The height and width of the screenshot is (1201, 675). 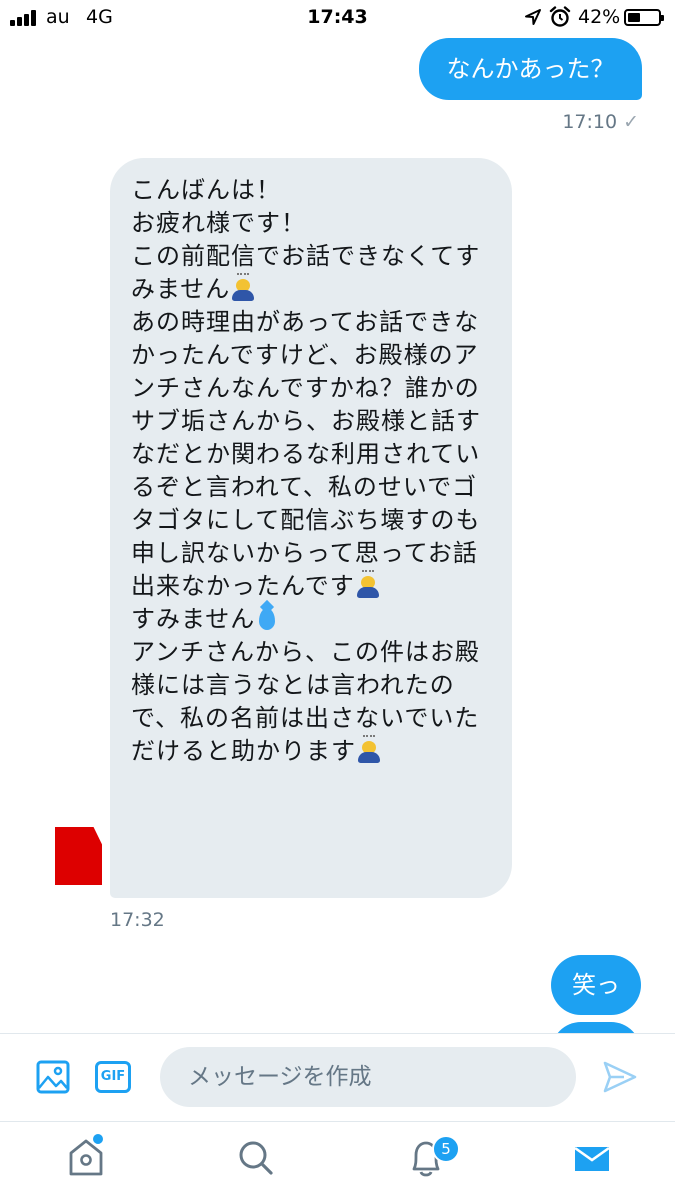 I want to click on message-line: お疲れ様です！, so click(x=218, y=223).